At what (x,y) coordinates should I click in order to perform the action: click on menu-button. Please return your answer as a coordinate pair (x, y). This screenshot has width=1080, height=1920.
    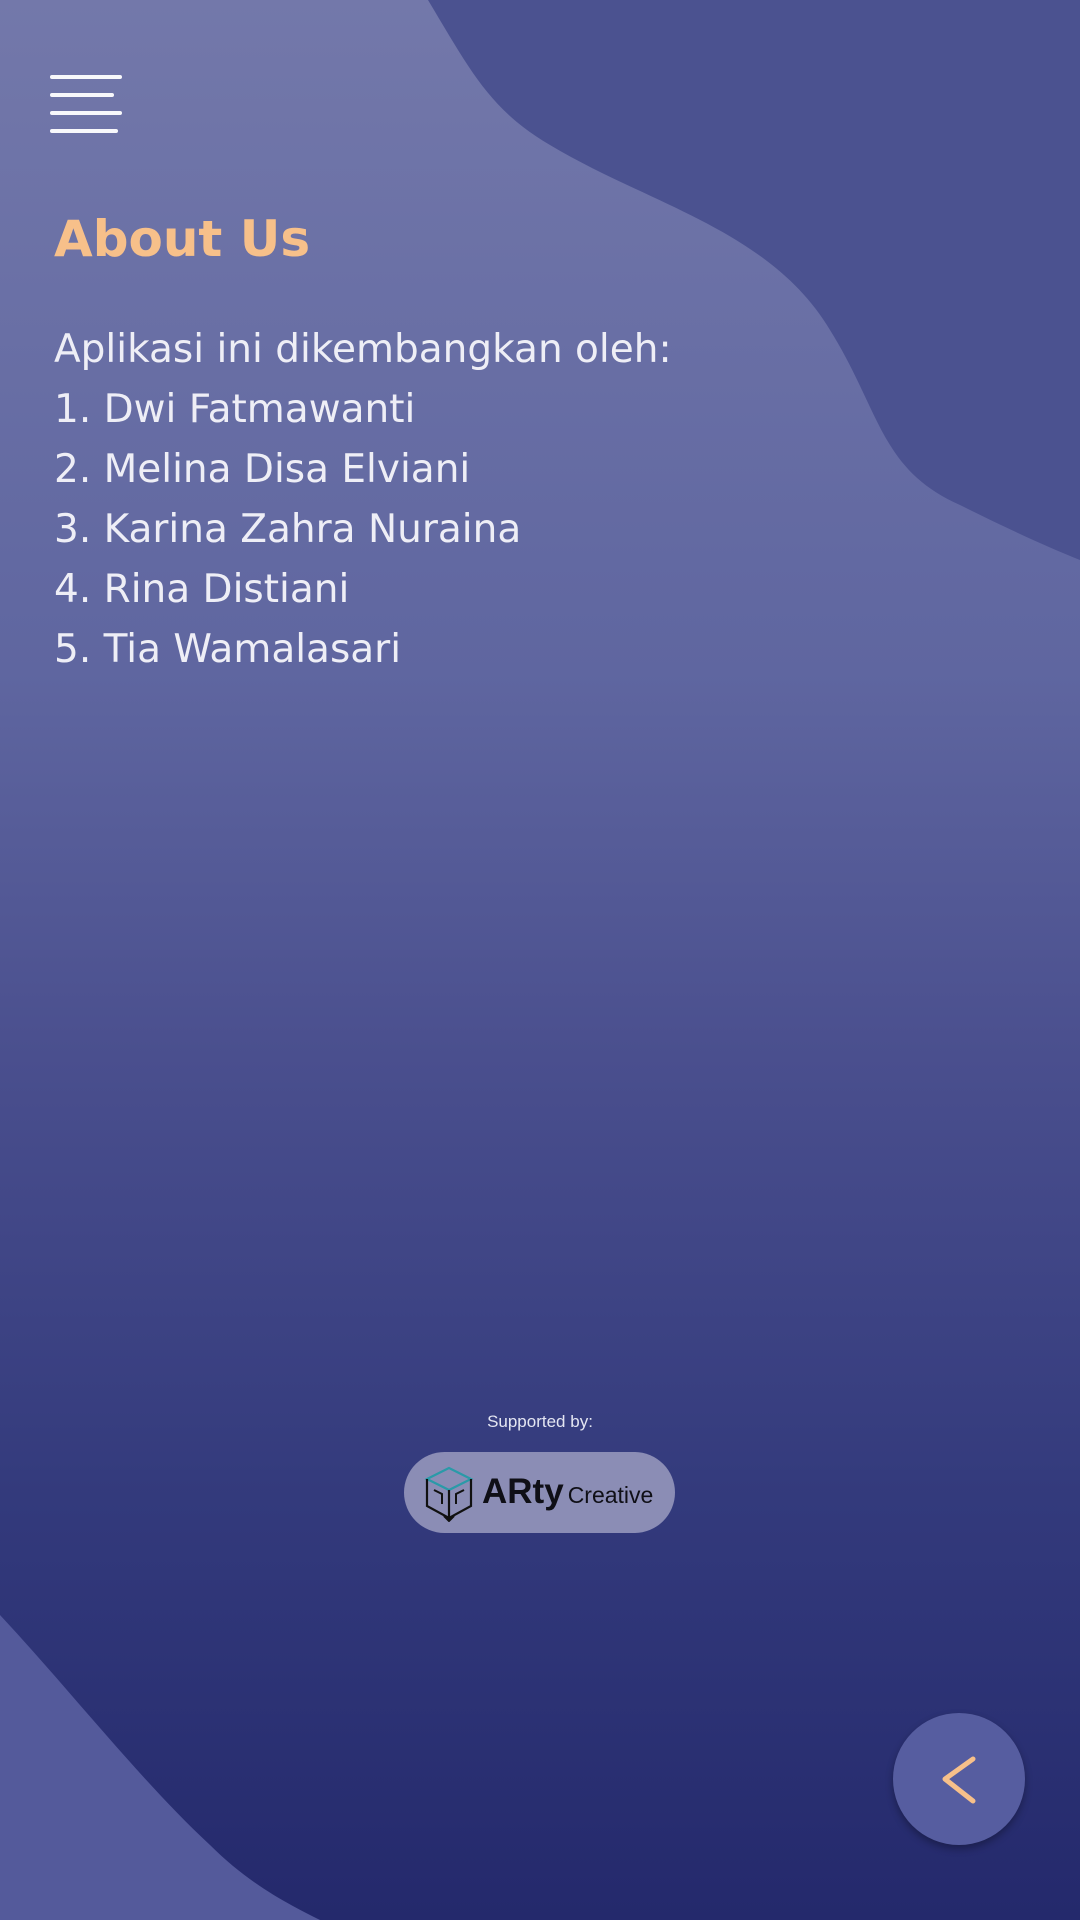
    Looking at the image, I should click on (86, 105).